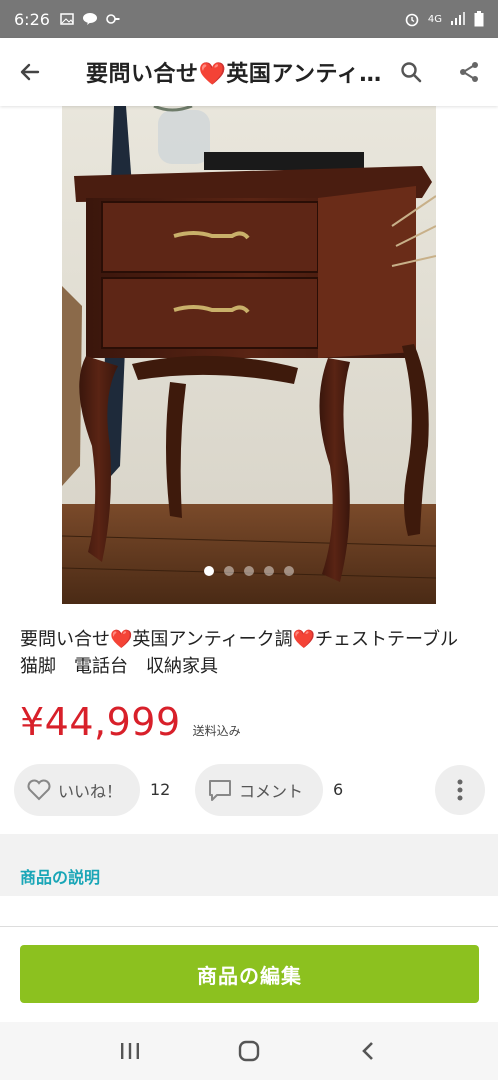  I want to click on price-row: ¥44,999 送料込み, so click(130, 722).